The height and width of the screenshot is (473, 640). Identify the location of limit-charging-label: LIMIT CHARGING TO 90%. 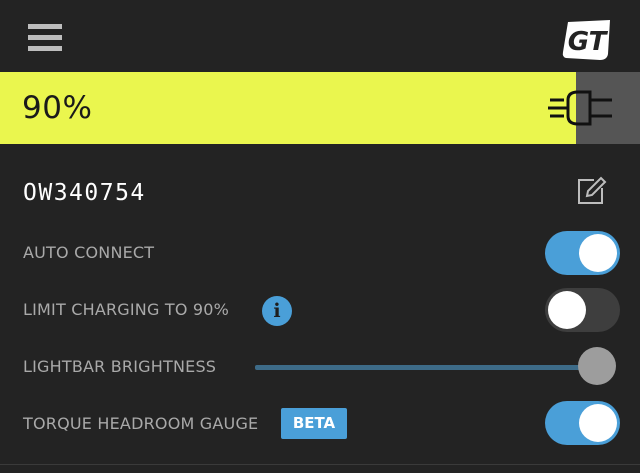
(126, 309).